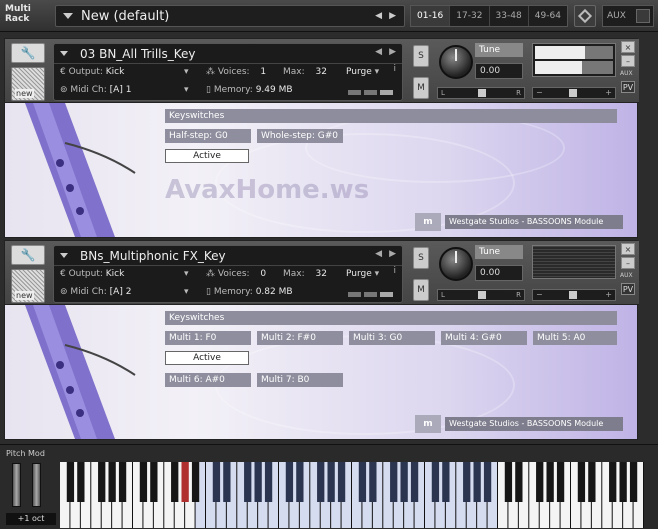 The height and width of the screenshot is (529, 658). I want to click on pan-handle, so click(482, 295).